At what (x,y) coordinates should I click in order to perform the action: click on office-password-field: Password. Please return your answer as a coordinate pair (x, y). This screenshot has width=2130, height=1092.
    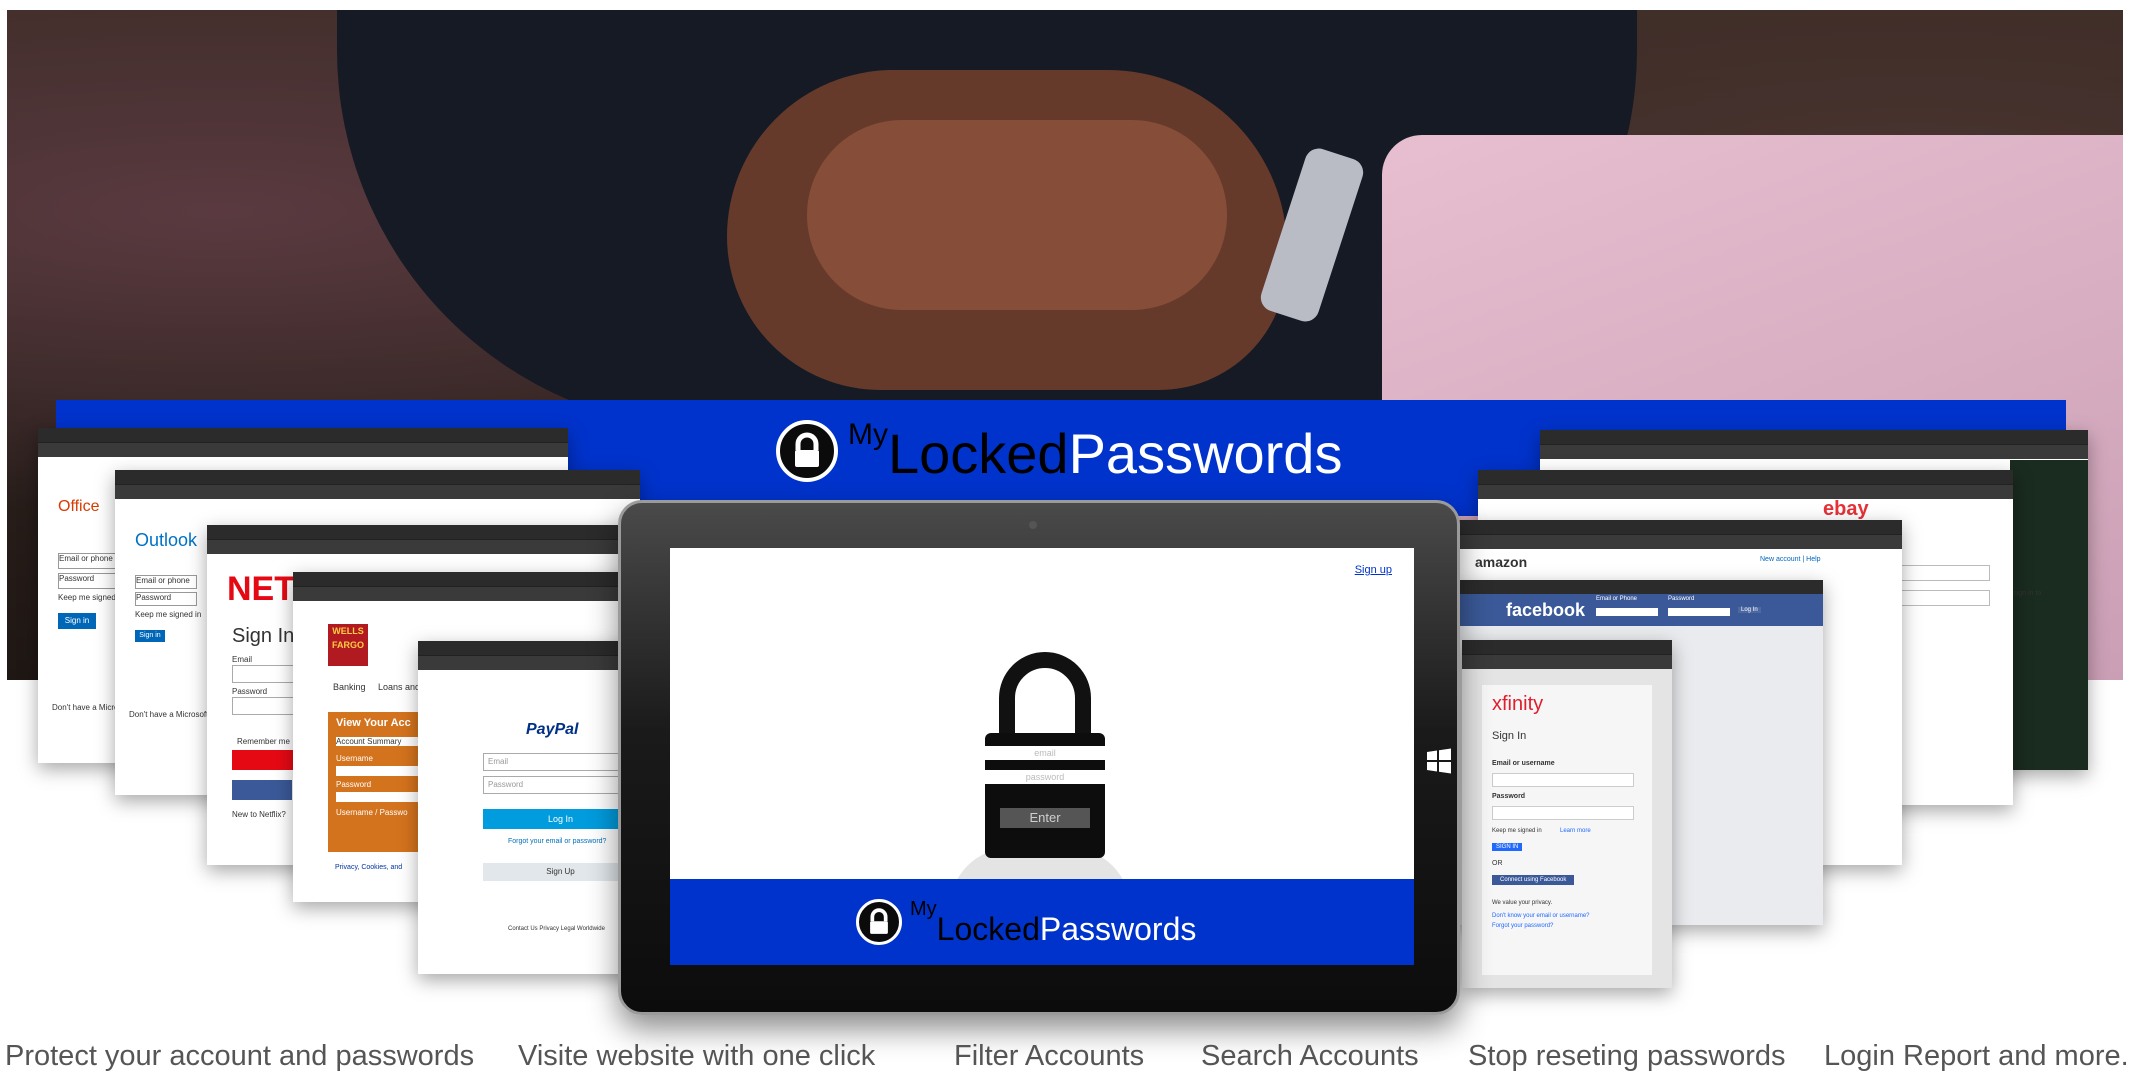
    Looking at the image, I should click on (89, 581).